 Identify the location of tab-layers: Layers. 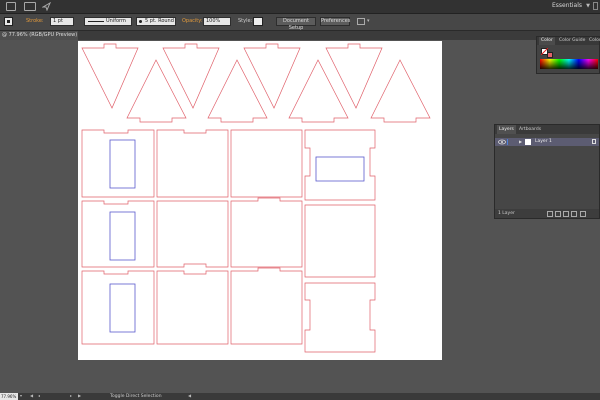
(506, 129).